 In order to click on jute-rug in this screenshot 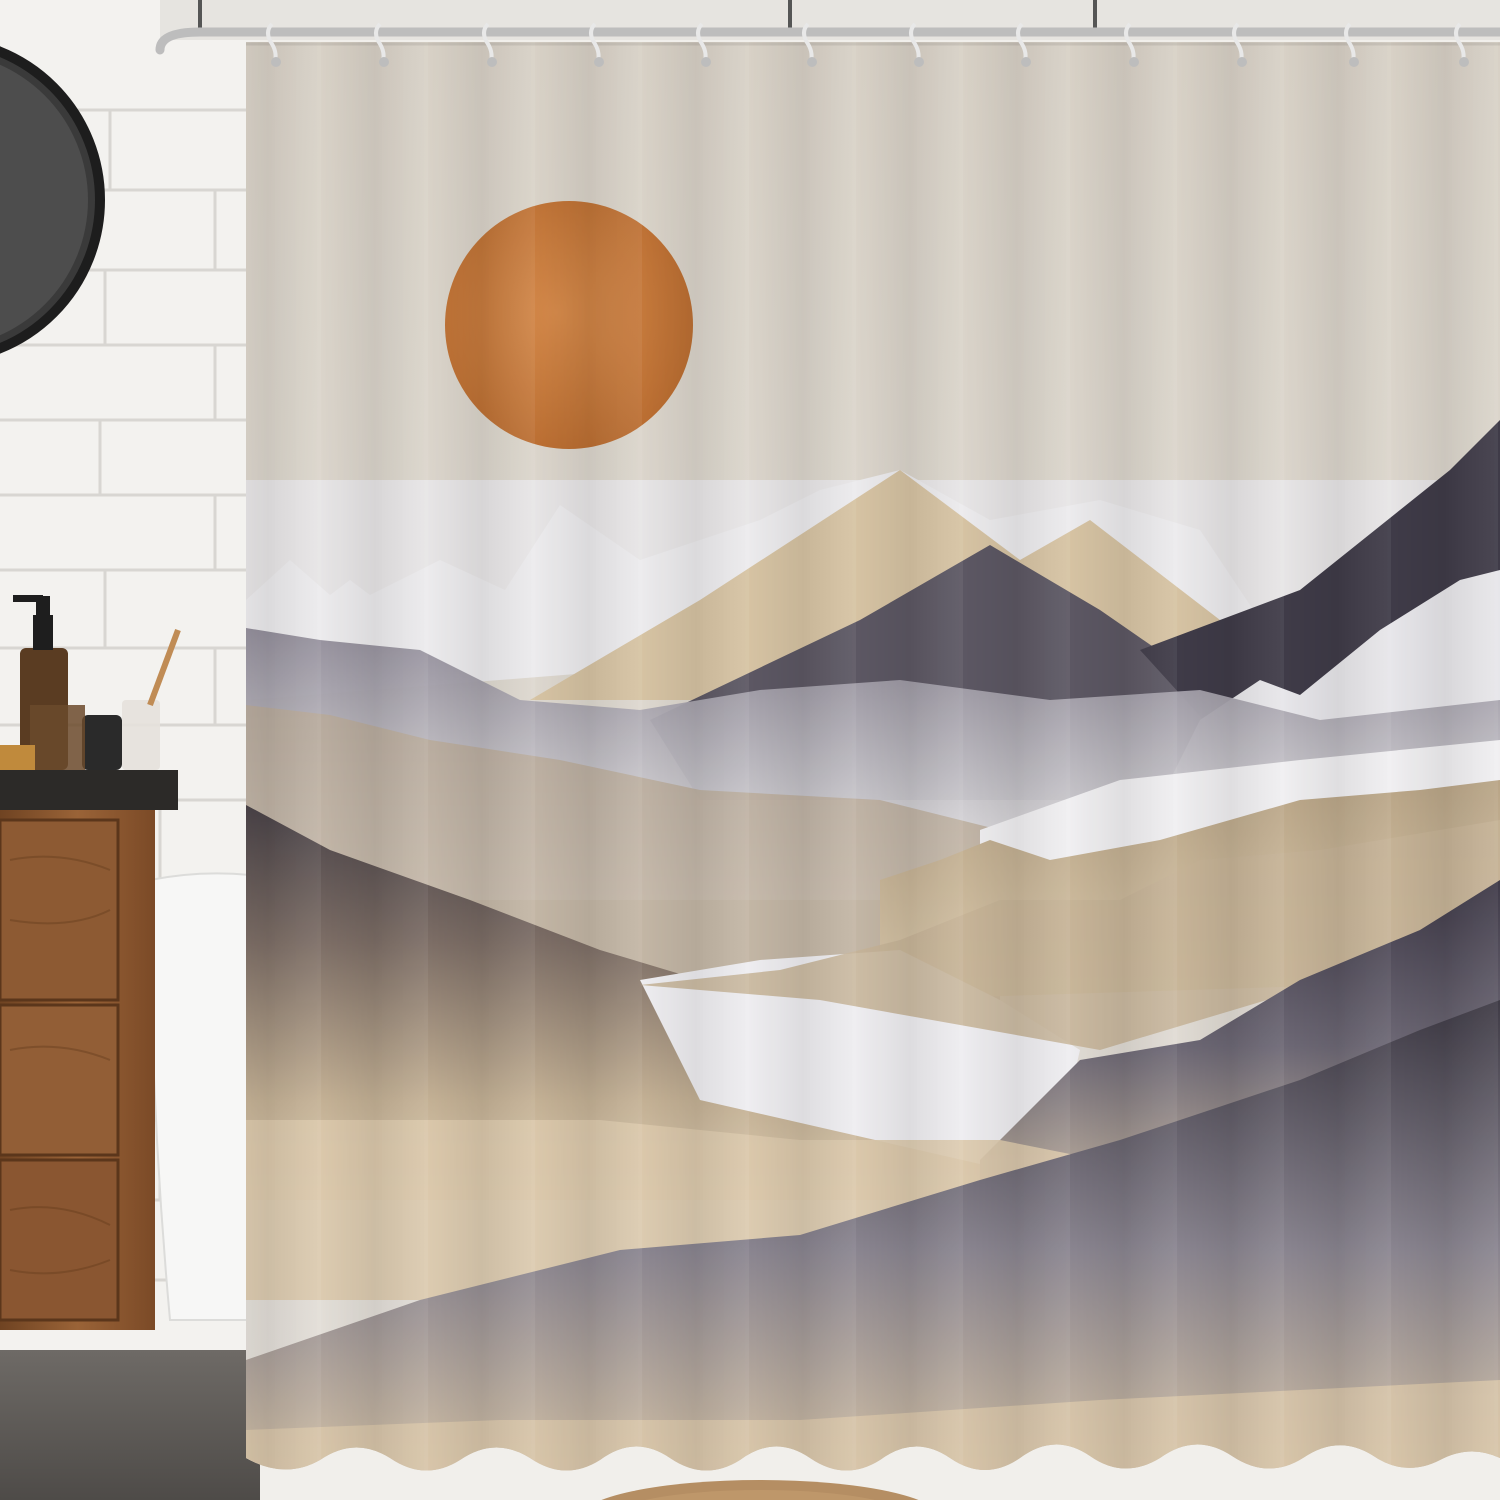, I will do `click(760, 1490)`.